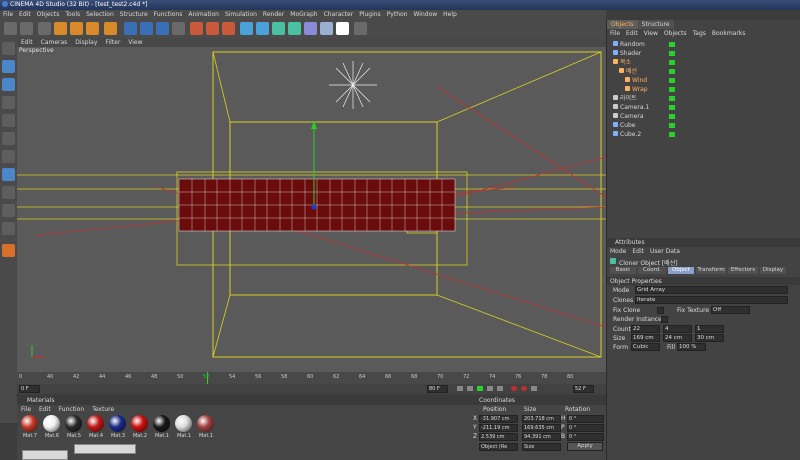 Image resolution: width=800 pixels, height=460 pixels. I want to click on material-menu-function: Function, so click(72, 409).